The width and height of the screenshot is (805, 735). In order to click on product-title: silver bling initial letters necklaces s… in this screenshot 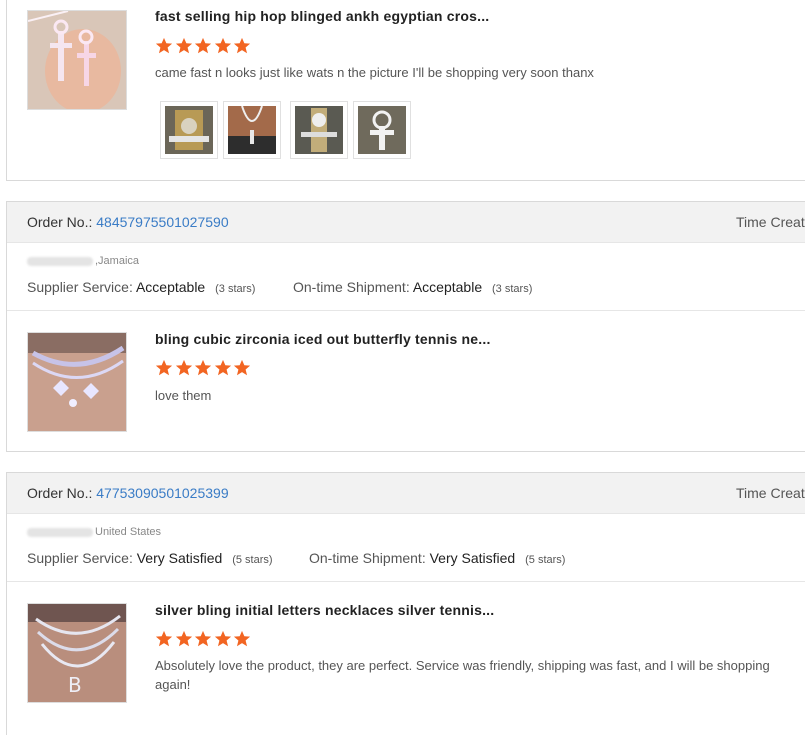, I will do `click(324, 610)`.